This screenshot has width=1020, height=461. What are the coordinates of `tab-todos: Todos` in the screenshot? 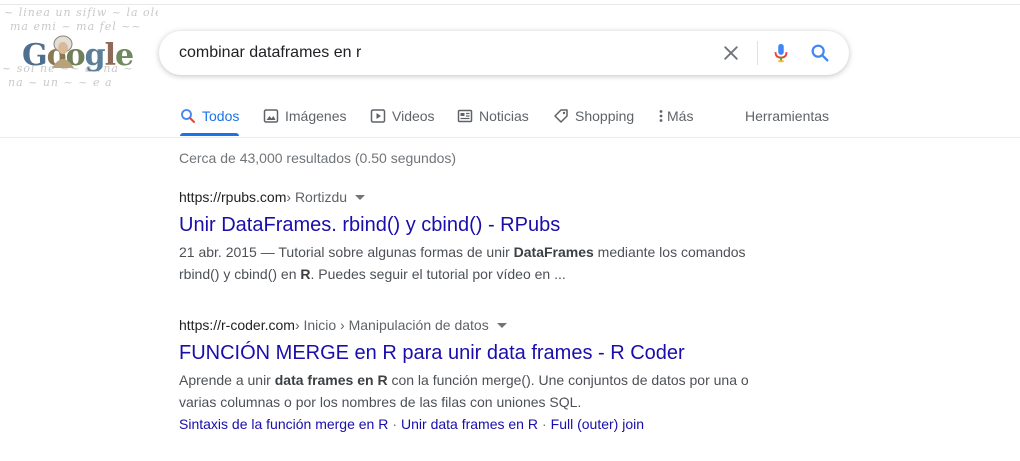 It's located at (209, 116).